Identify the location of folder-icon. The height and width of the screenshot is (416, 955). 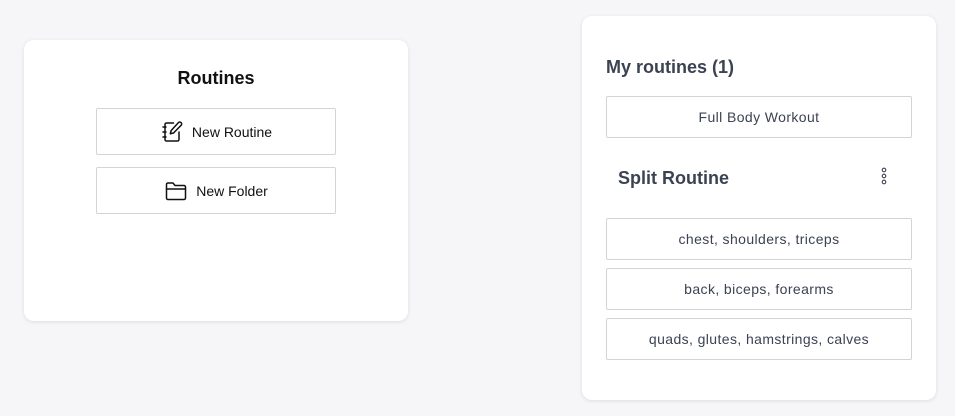
(176, 191).